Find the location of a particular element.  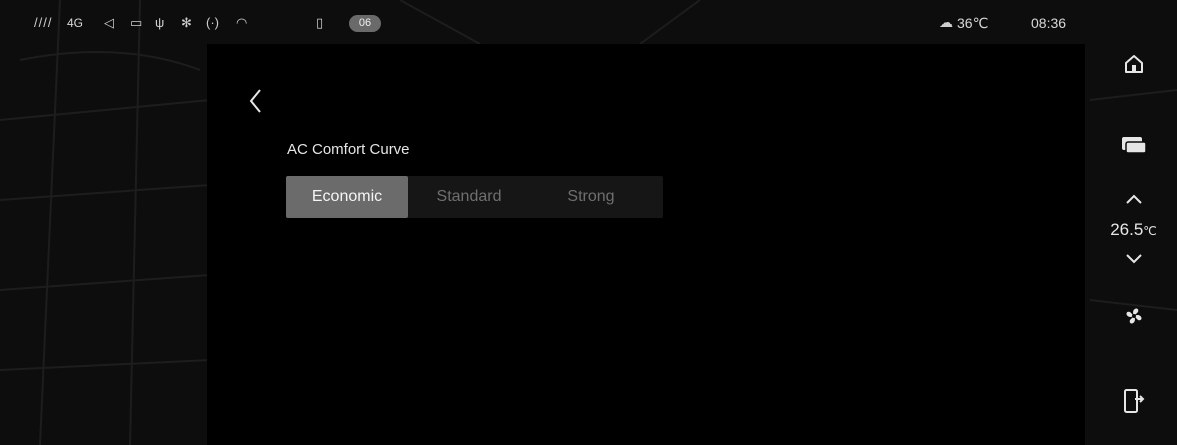

usb-icon: ψ is located at coordinates (160, 22).